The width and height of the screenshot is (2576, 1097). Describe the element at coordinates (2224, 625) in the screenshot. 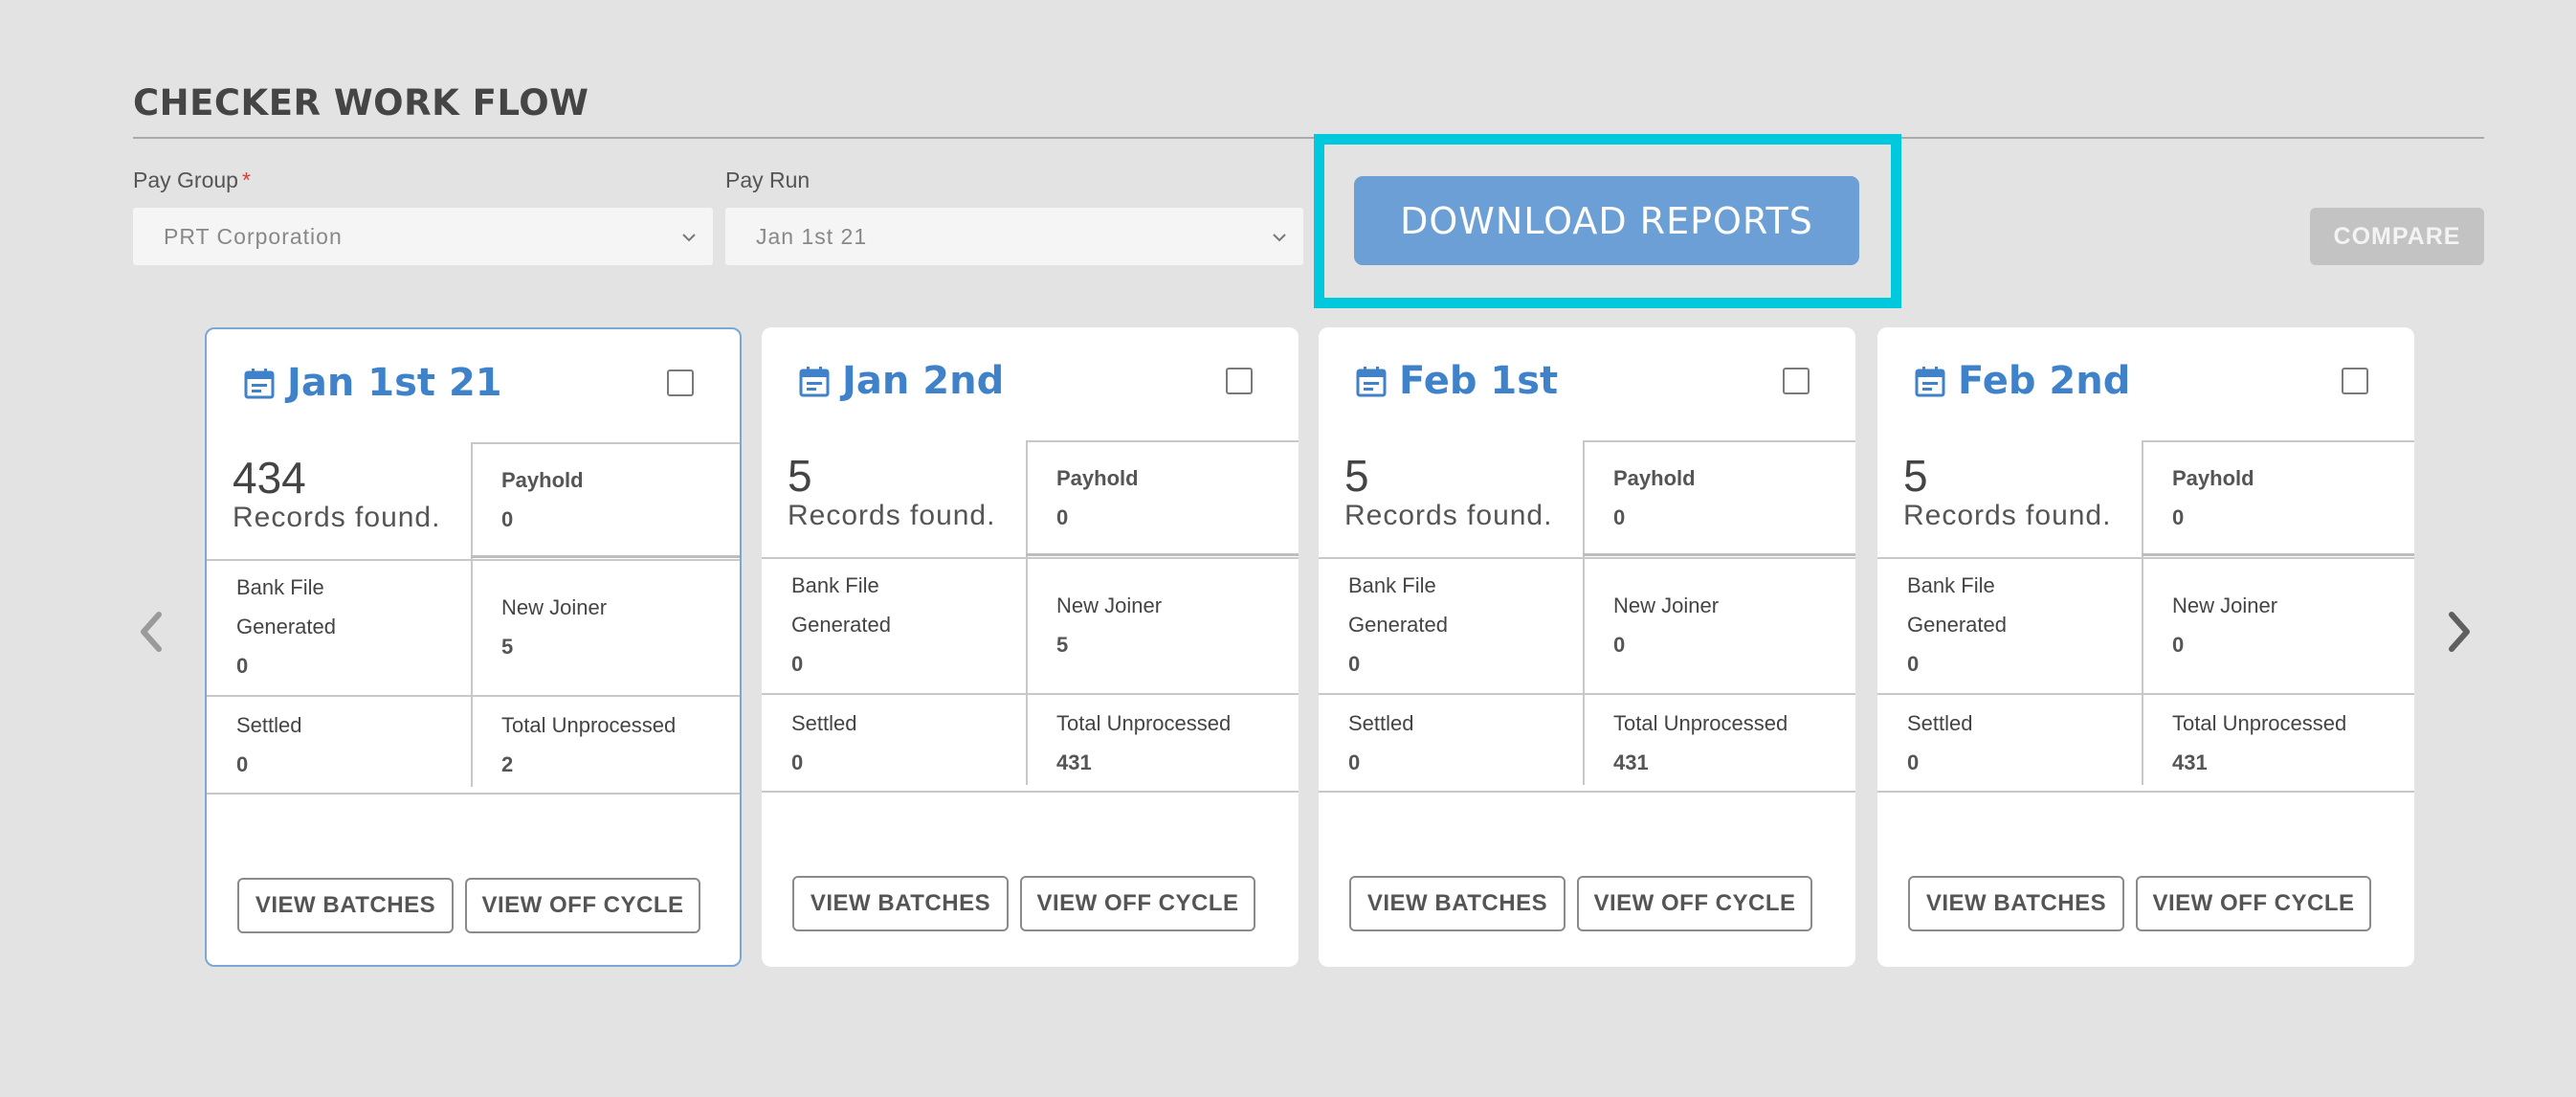

I see `new-joiner-stat: New Joiner 0` at that location.